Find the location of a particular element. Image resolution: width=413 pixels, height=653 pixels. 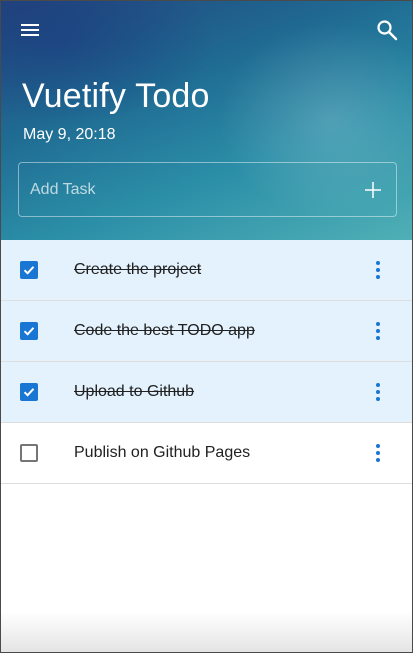

add-task-button is located at coordinates (373, 190).